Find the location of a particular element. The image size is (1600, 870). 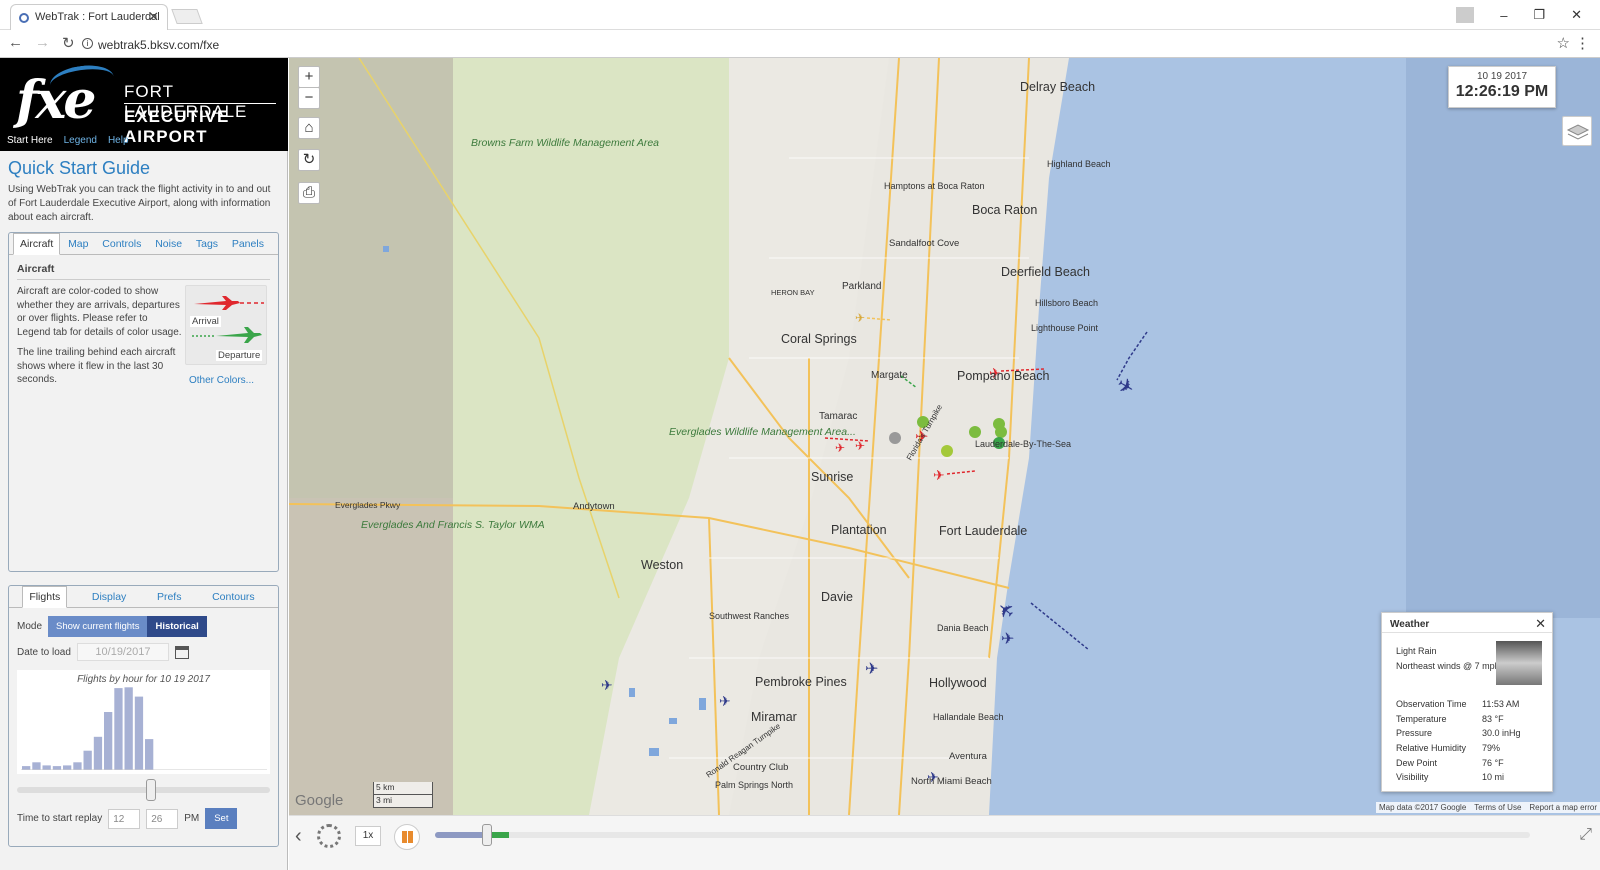

tab-flights: Flights is located at coordinates (45, 597).